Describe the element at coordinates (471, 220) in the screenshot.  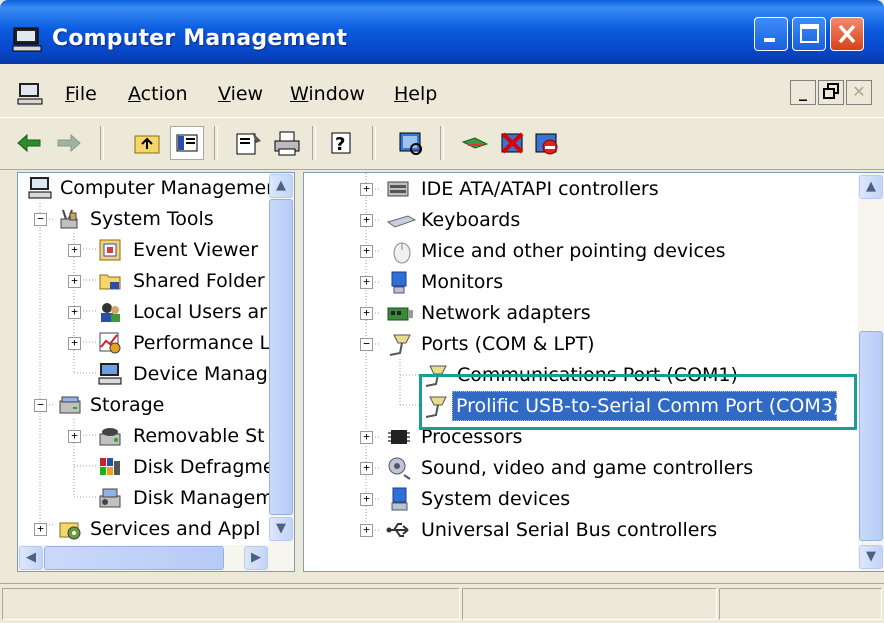
I see `device-label: Keyboards` at that location.